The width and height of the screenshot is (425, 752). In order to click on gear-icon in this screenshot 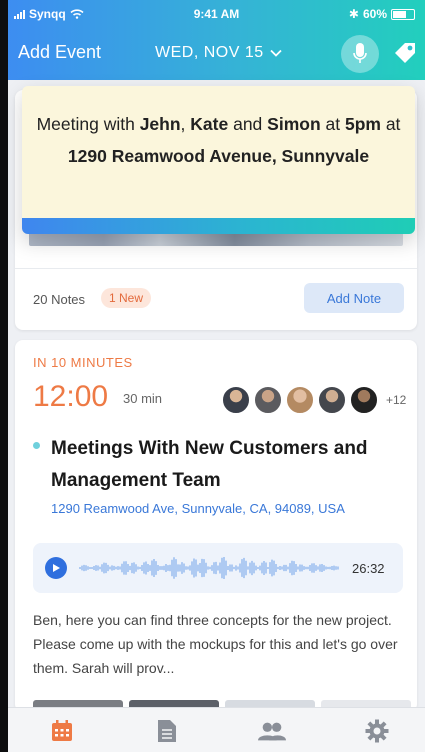, I will do `click(377, 731)`.